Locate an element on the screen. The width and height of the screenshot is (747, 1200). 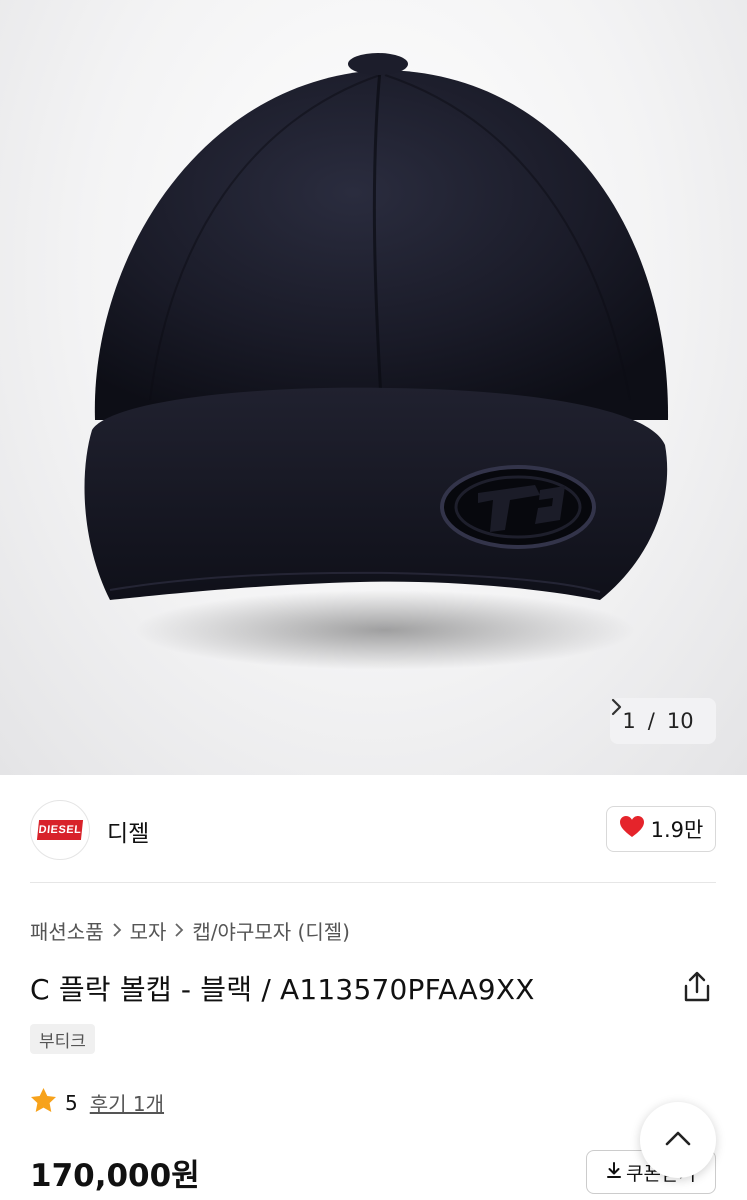
star-icon is located at coordinates (43, 1102).